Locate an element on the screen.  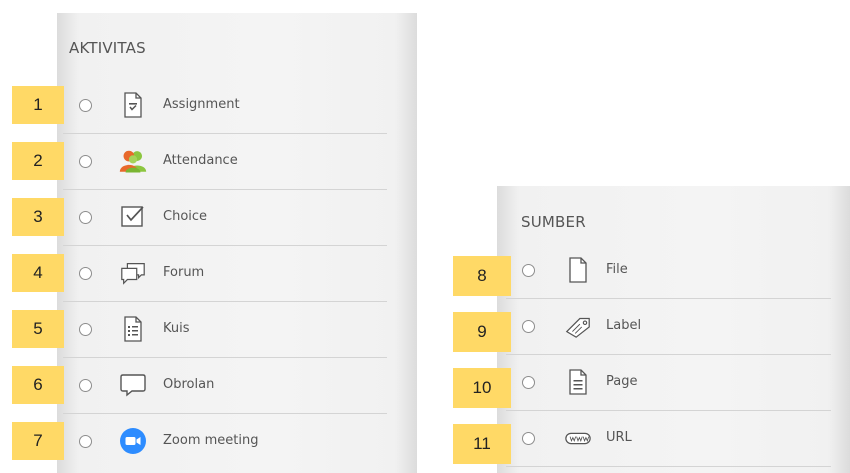
choice-radio is located at coordinates (85, 217).